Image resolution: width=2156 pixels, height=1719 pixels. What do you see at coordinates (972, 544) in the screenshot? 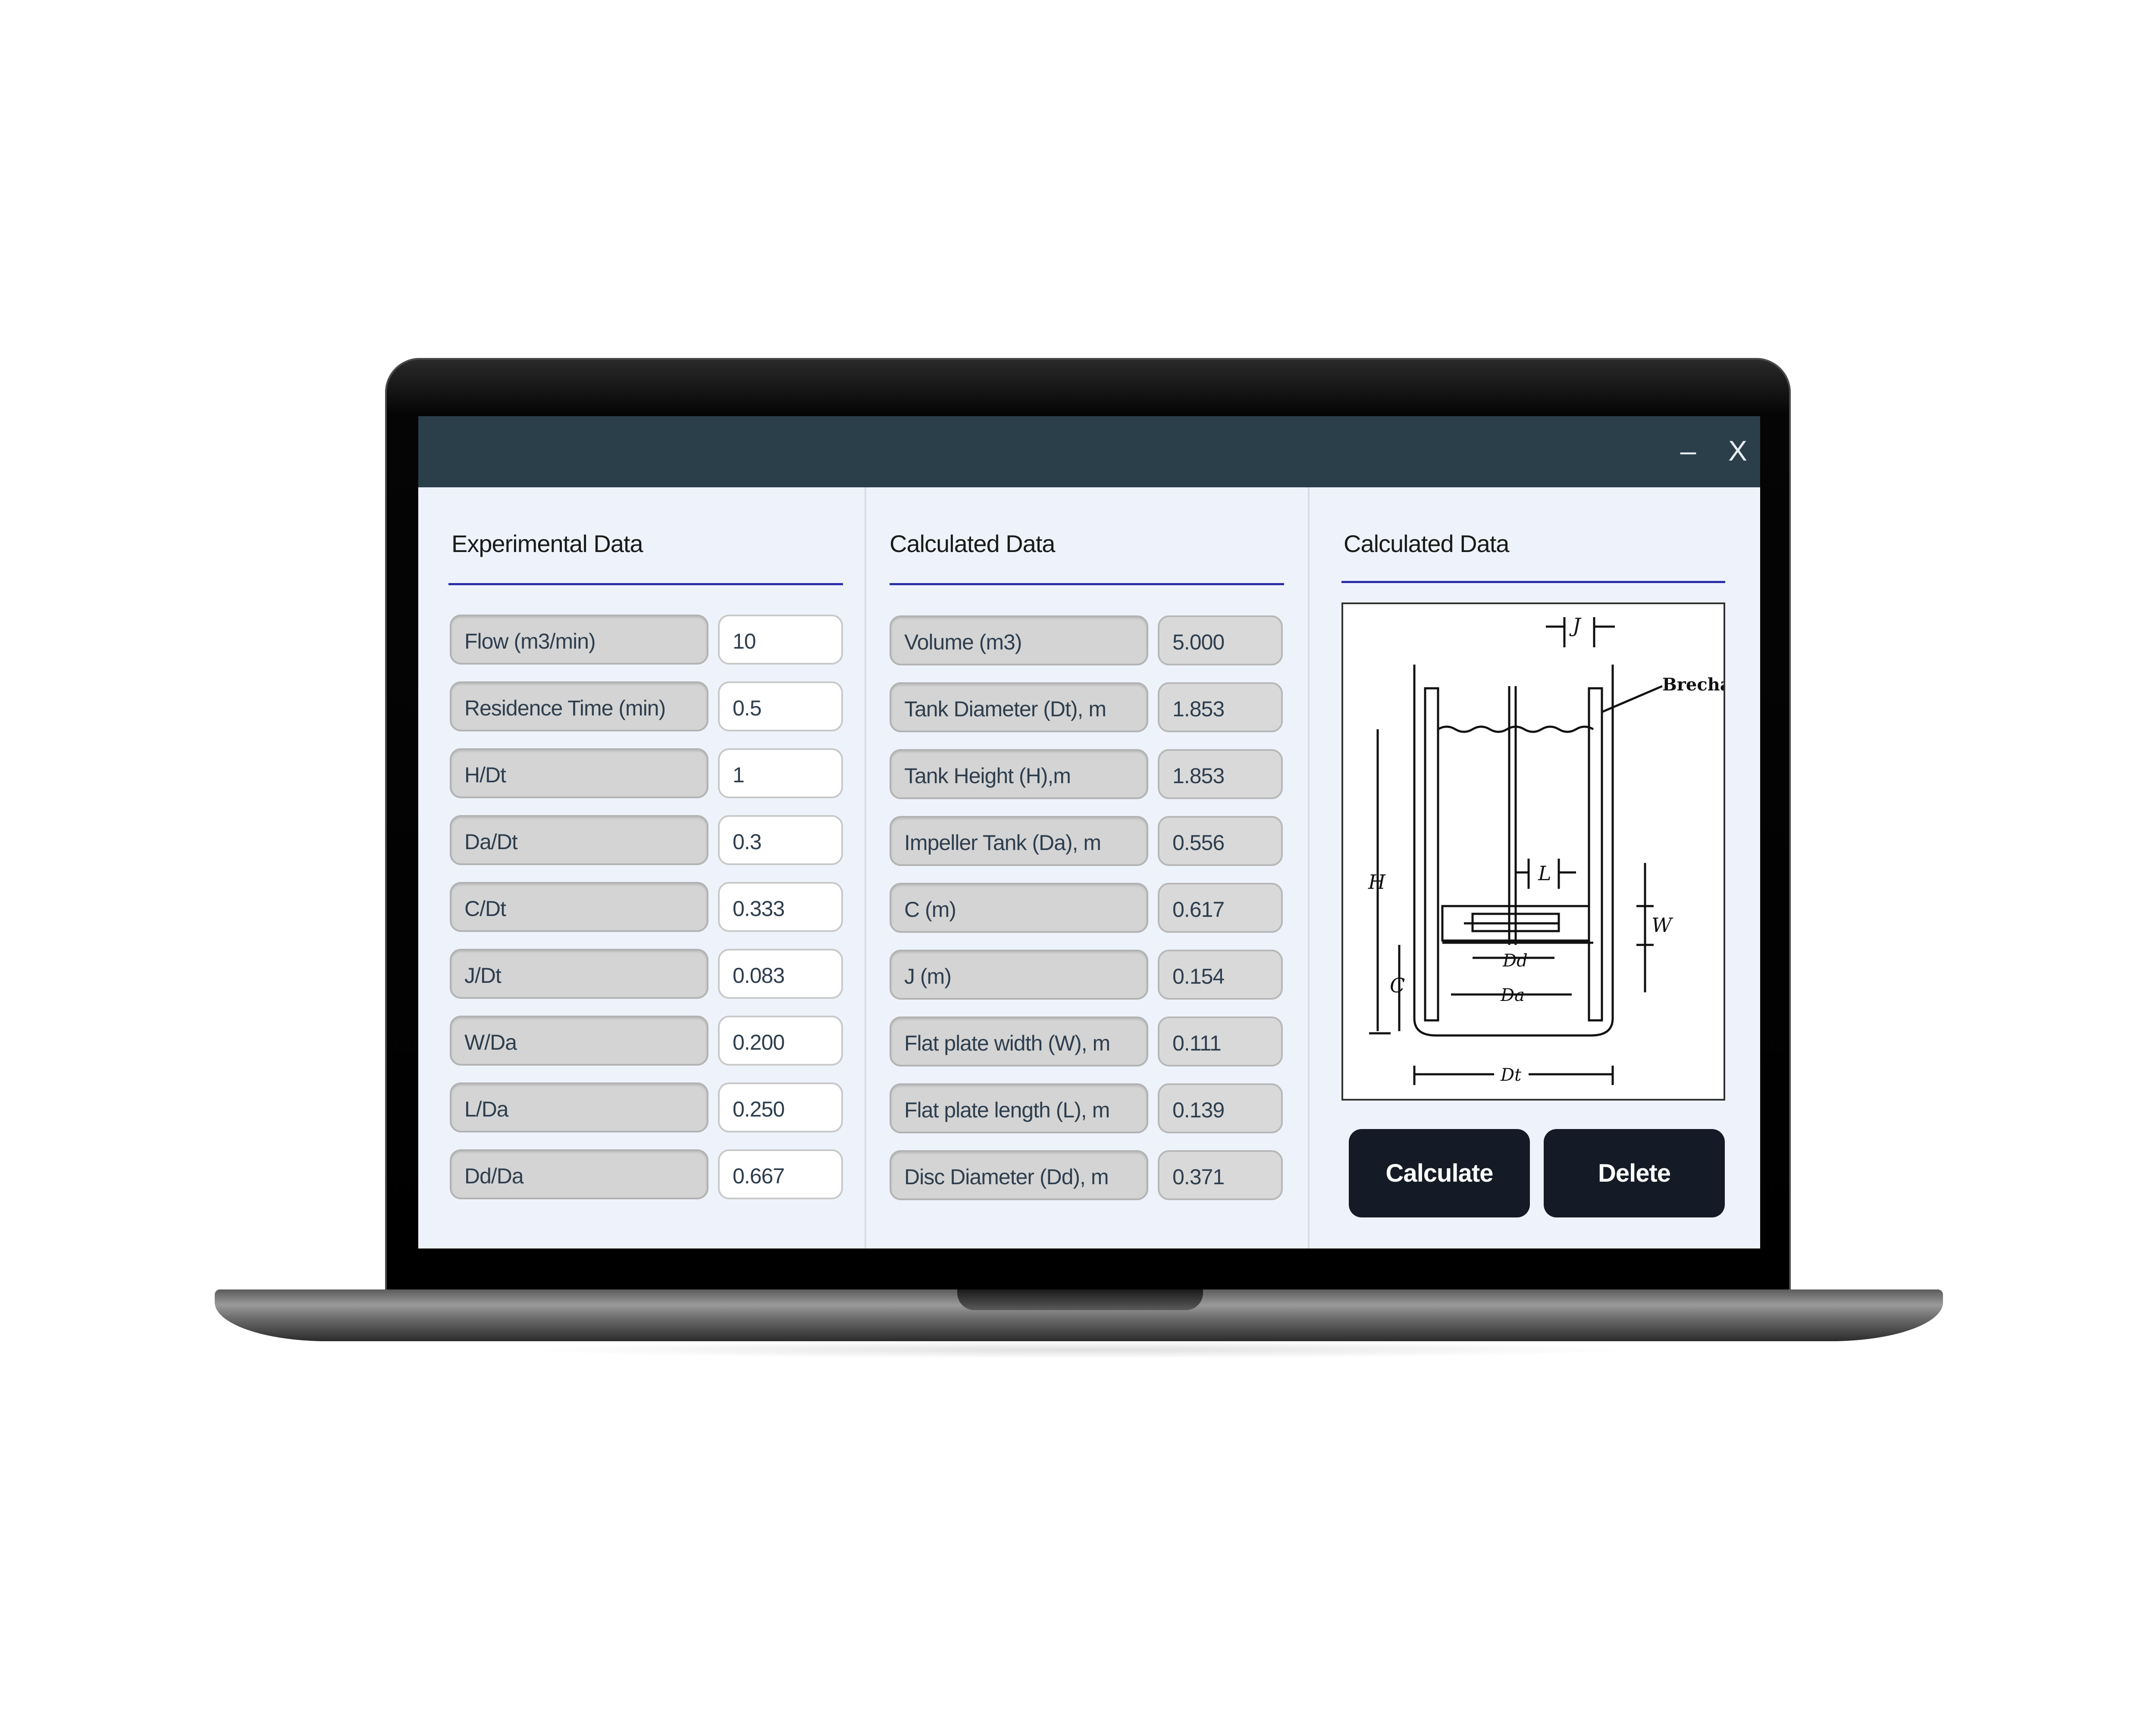
I see `calculated-data-title: Calculated Data` at bounding box center [972, 544].